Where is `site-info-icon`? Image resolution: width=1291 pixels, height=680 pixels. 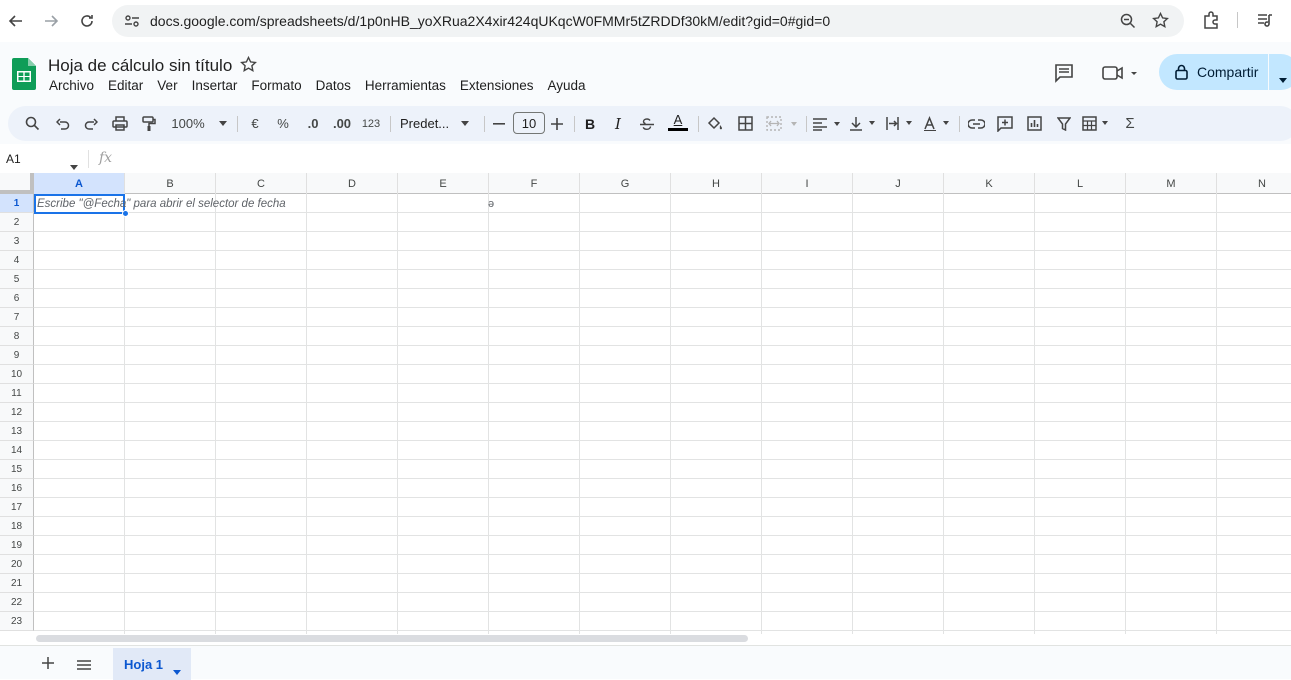
site-info-icon is located at coordinates (132, 23).